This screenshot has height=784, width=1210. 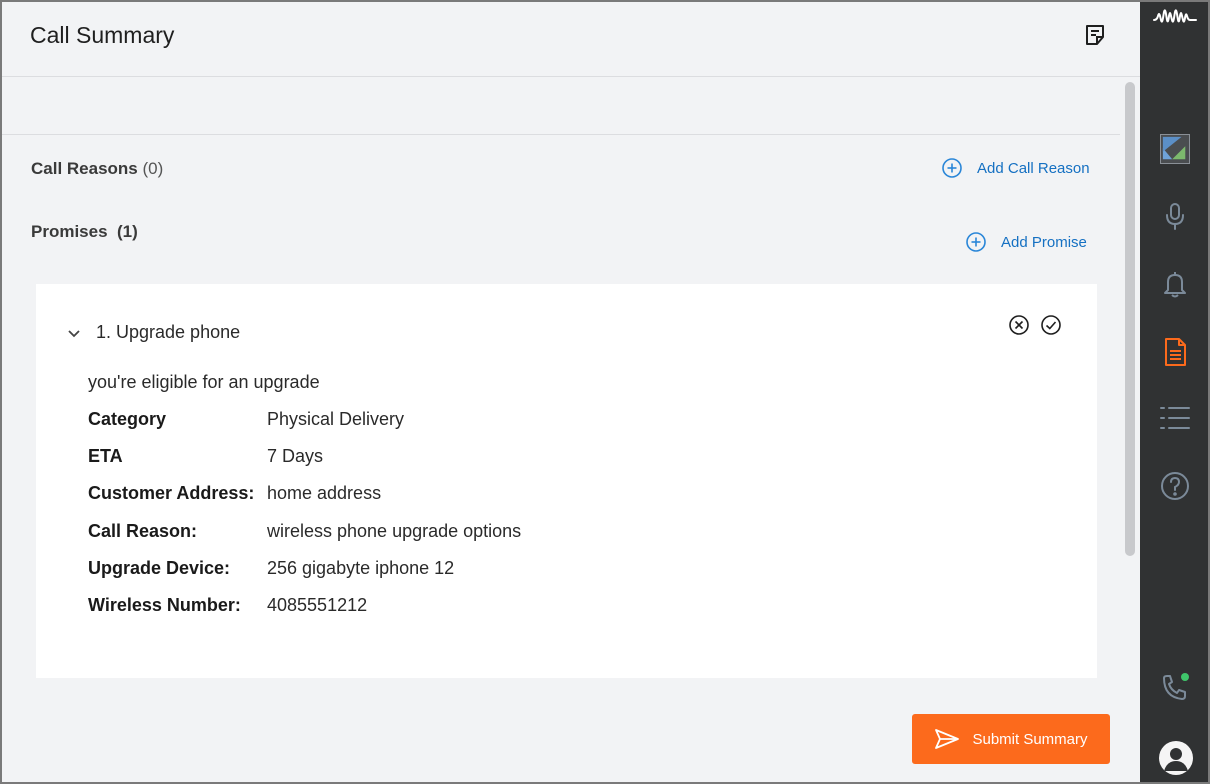 What do you see at coordinates (102, 35) in the screenshot?
I see `page-title: Call Summary` at bounding box center [102, 35].